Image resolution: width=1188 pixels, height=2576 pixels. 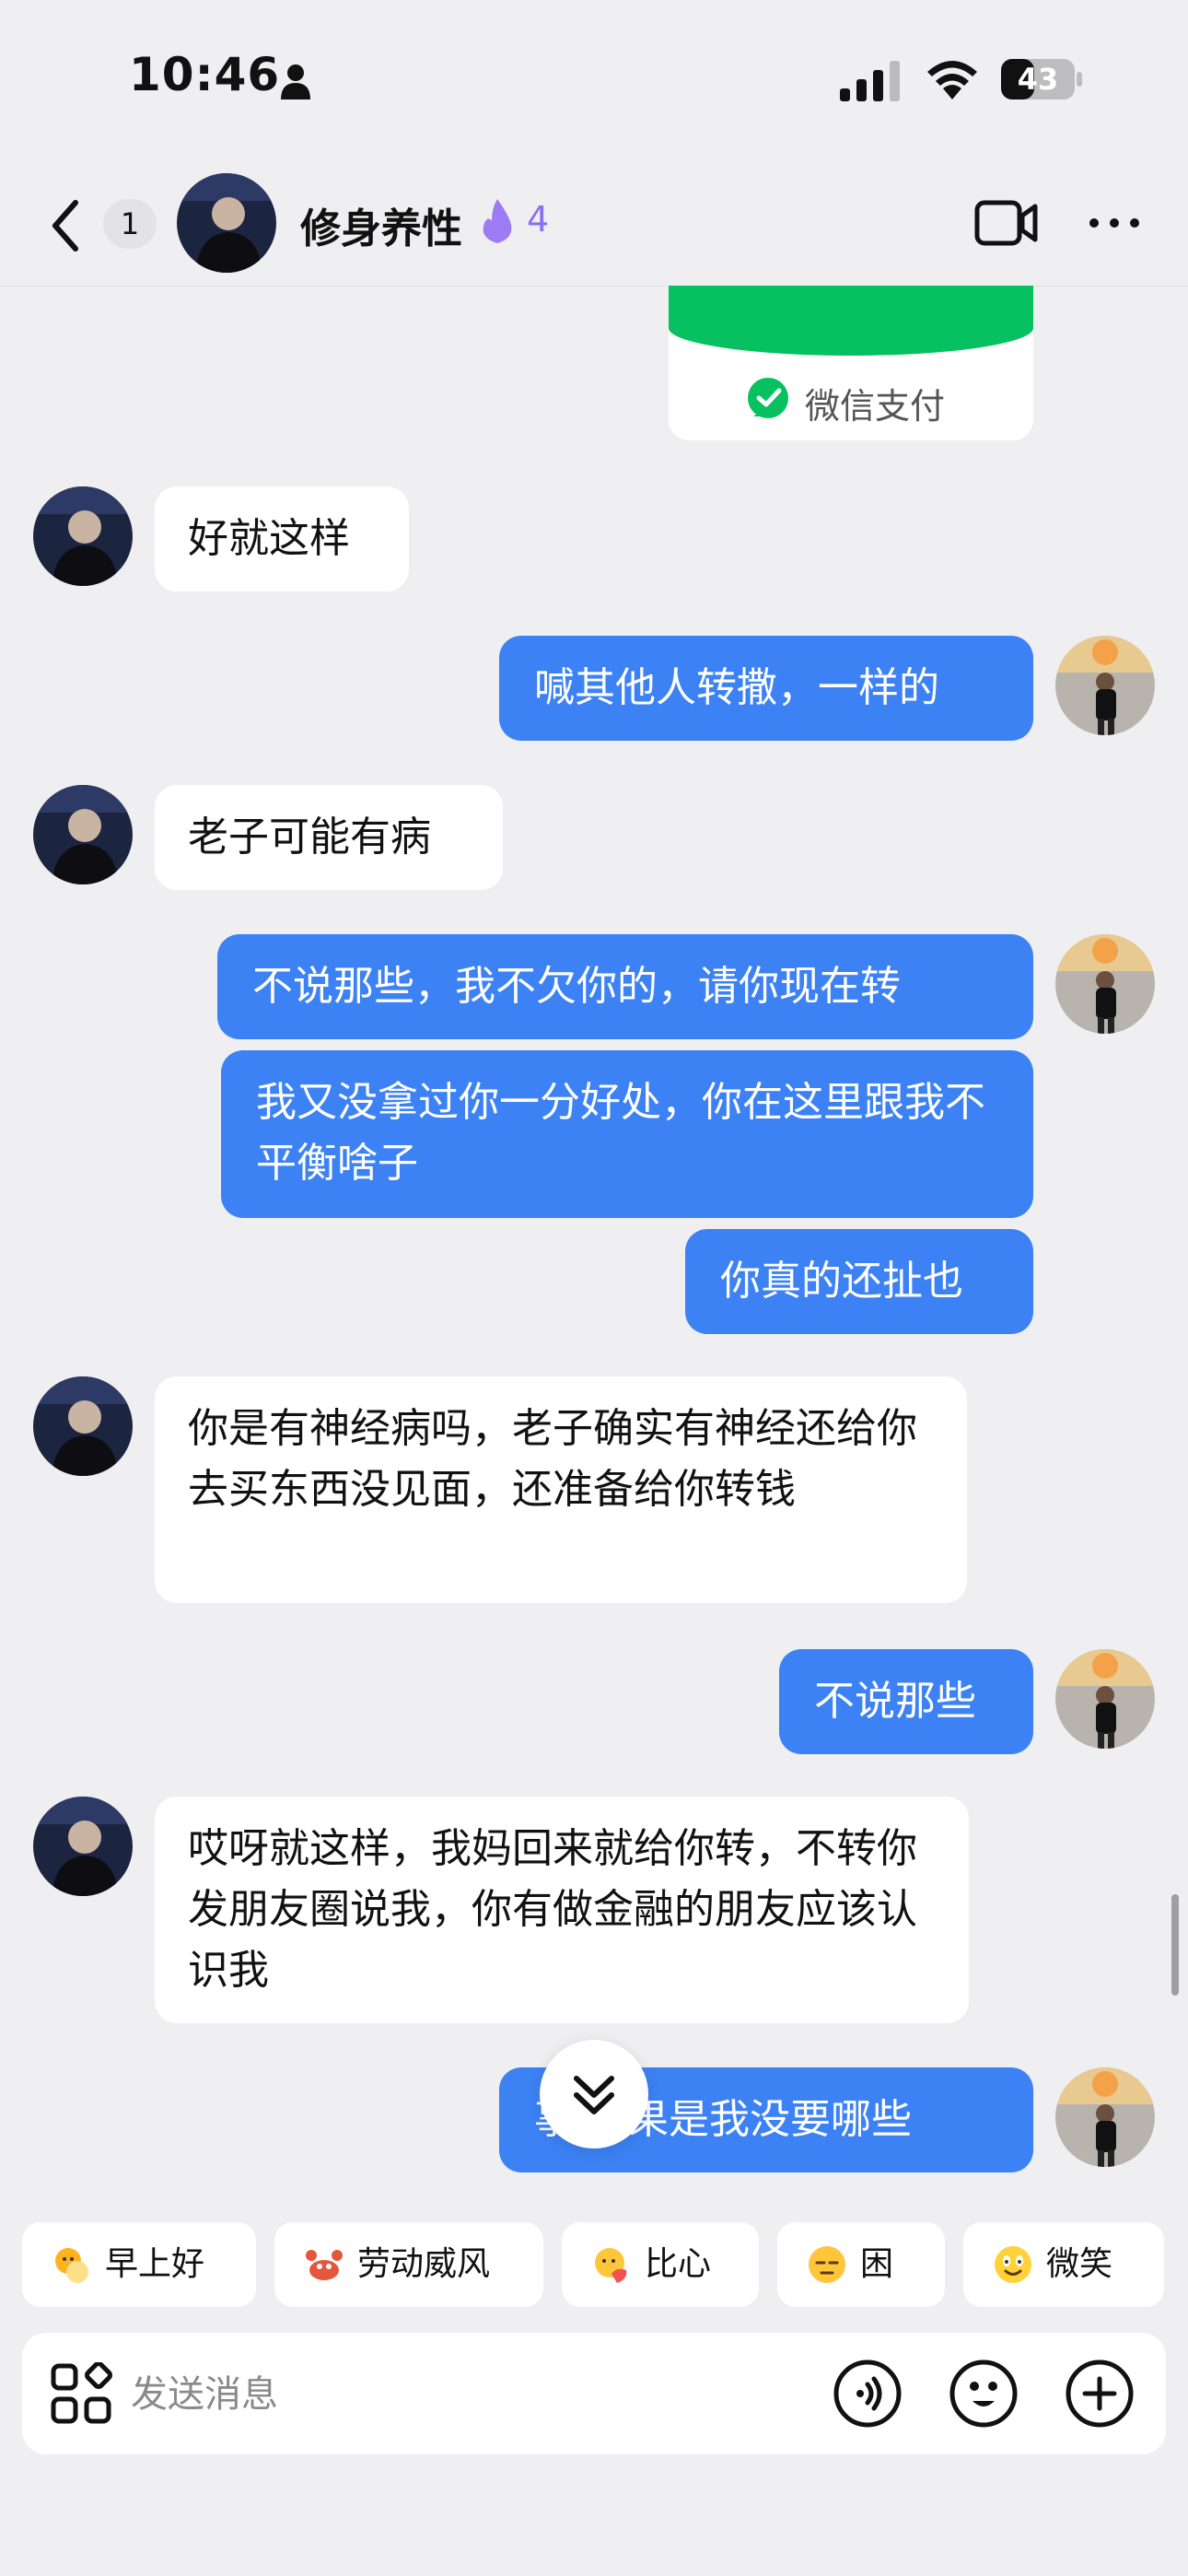 I want to click on crab-emoji-icon, so click(x=324, y=2265).